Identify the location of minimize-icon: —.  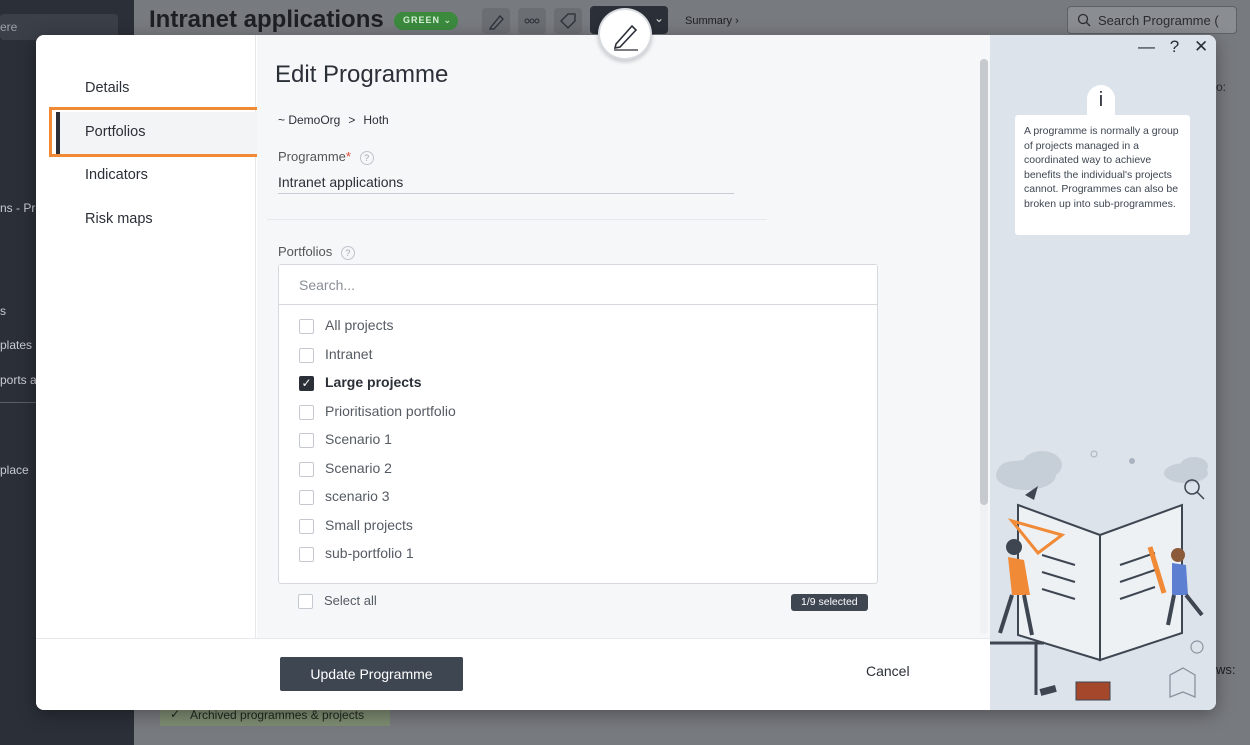
(1146, 47).